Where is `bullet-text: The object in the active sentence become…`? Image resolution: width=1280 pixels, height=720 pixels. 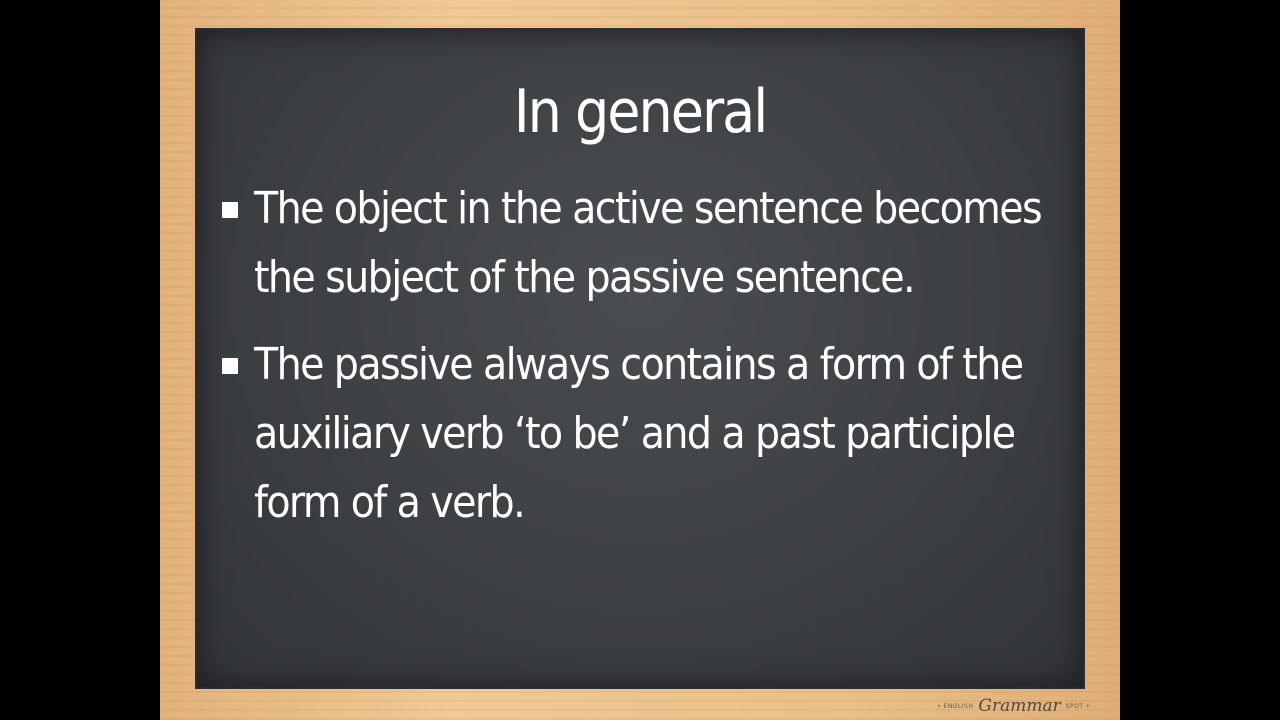 bullet-text: The object in the active sentence become… is located at coordinates (648, 243).